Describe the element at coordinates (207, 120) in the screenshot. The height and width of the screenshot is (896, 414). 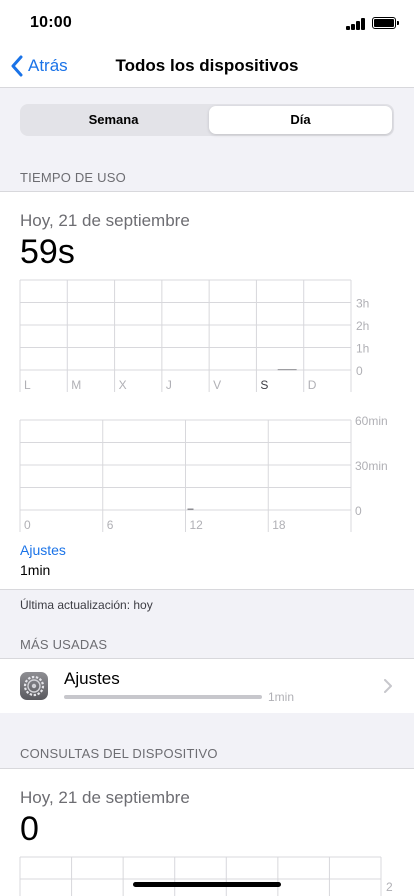
I see `period-segmented-control: Semana Día` at that location.